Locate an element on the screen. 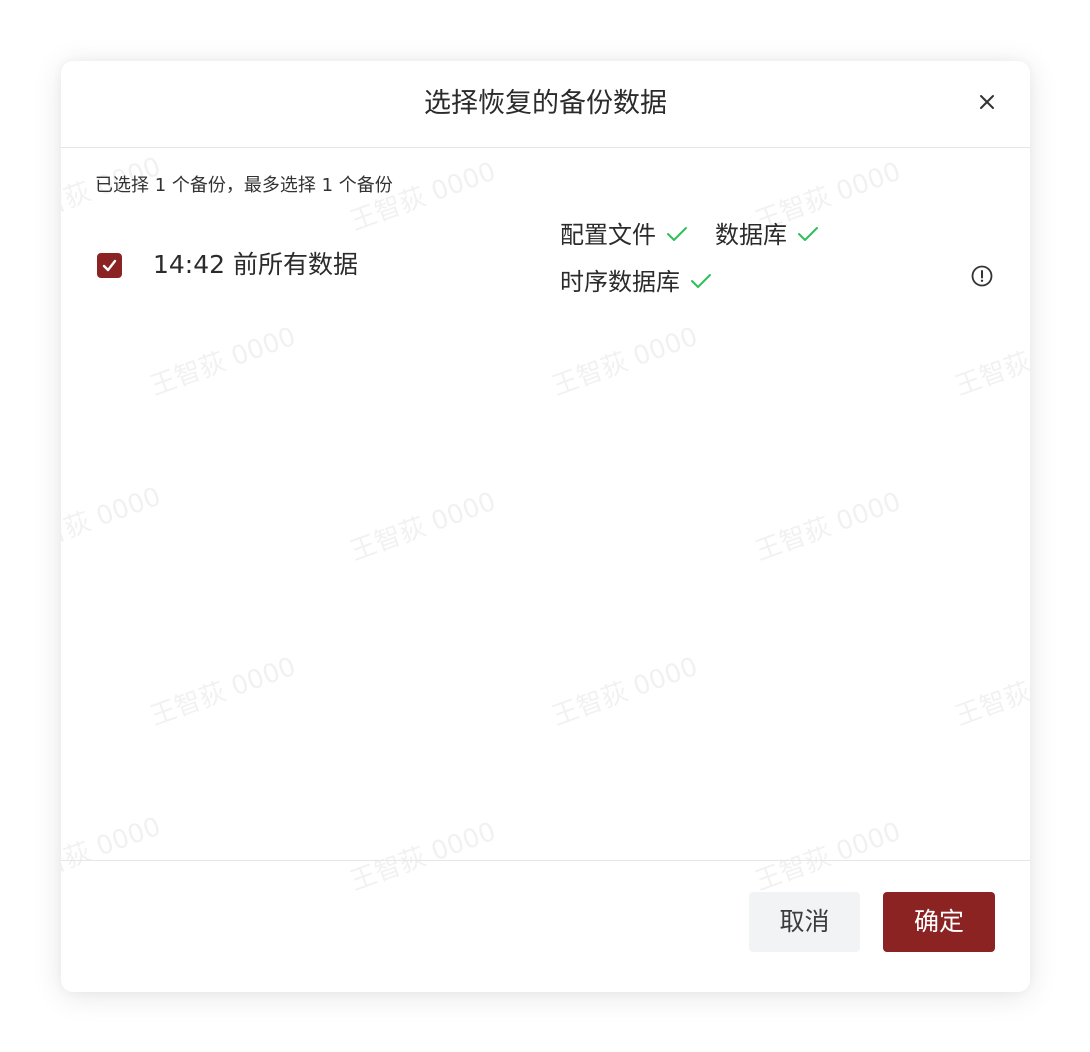 This screenshot has width=1090, height=1052. dialog-title: 选择恢复的备份数据 is located at coordinates (545, 103).